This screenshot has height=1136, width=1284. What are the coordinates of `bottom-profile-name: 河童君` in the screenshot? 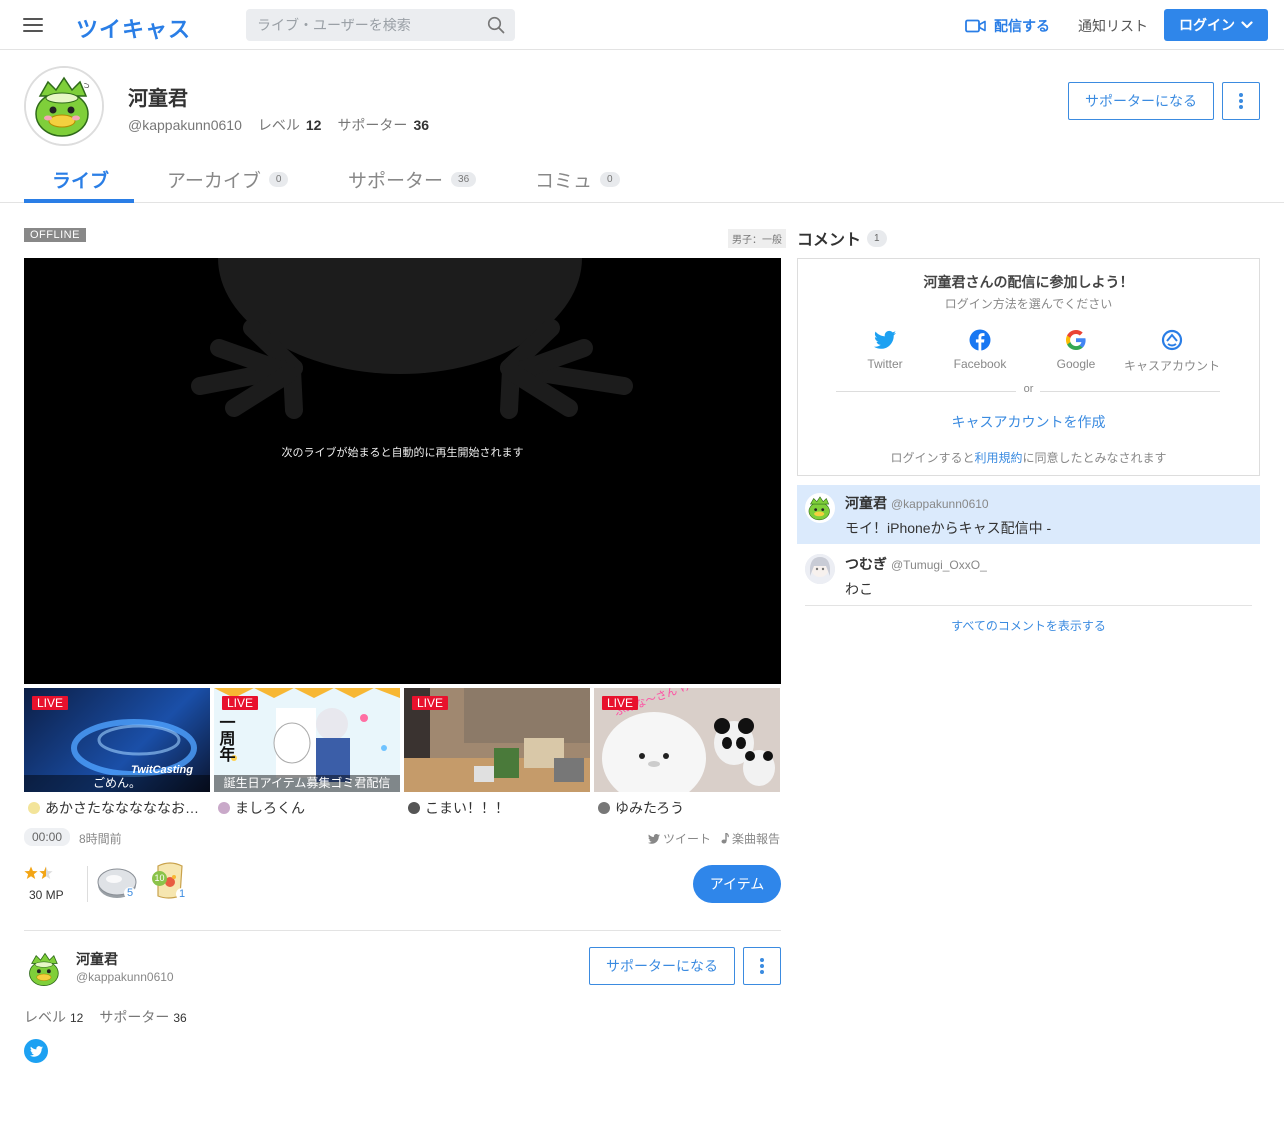 It's located at (97, 959).